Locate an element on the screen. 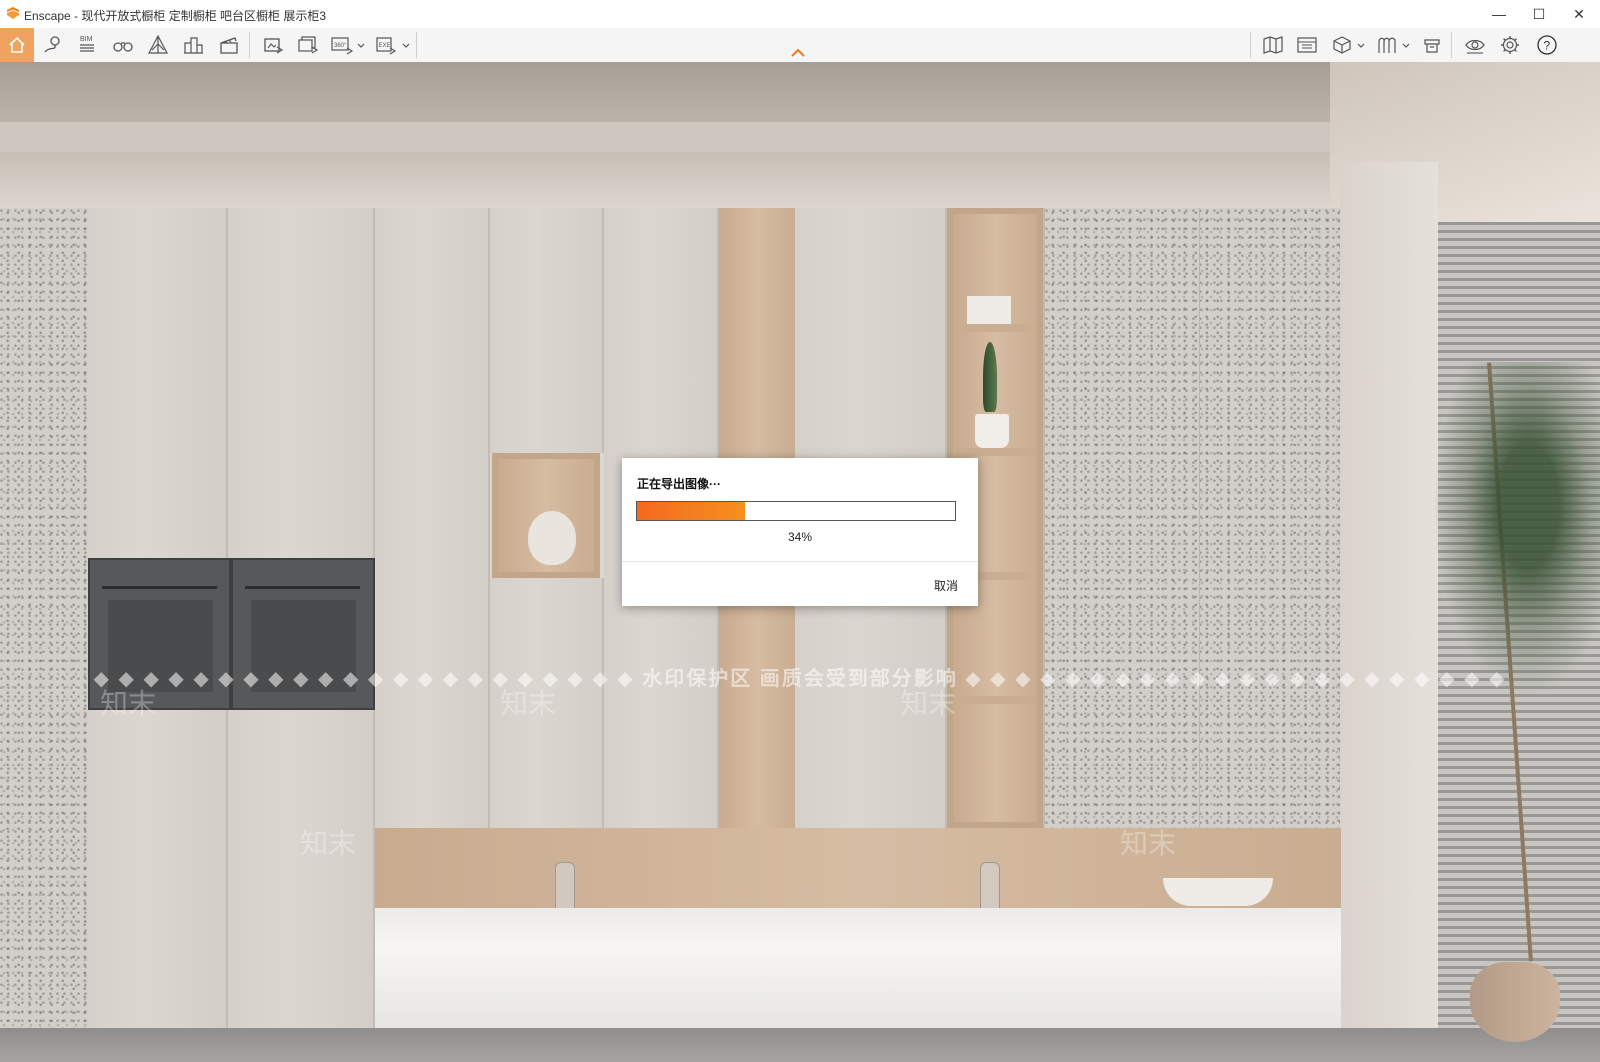 The width and height of the screenshot is (1600, 1062). close-icon: ✕ is located at coordinates (1579, 13).